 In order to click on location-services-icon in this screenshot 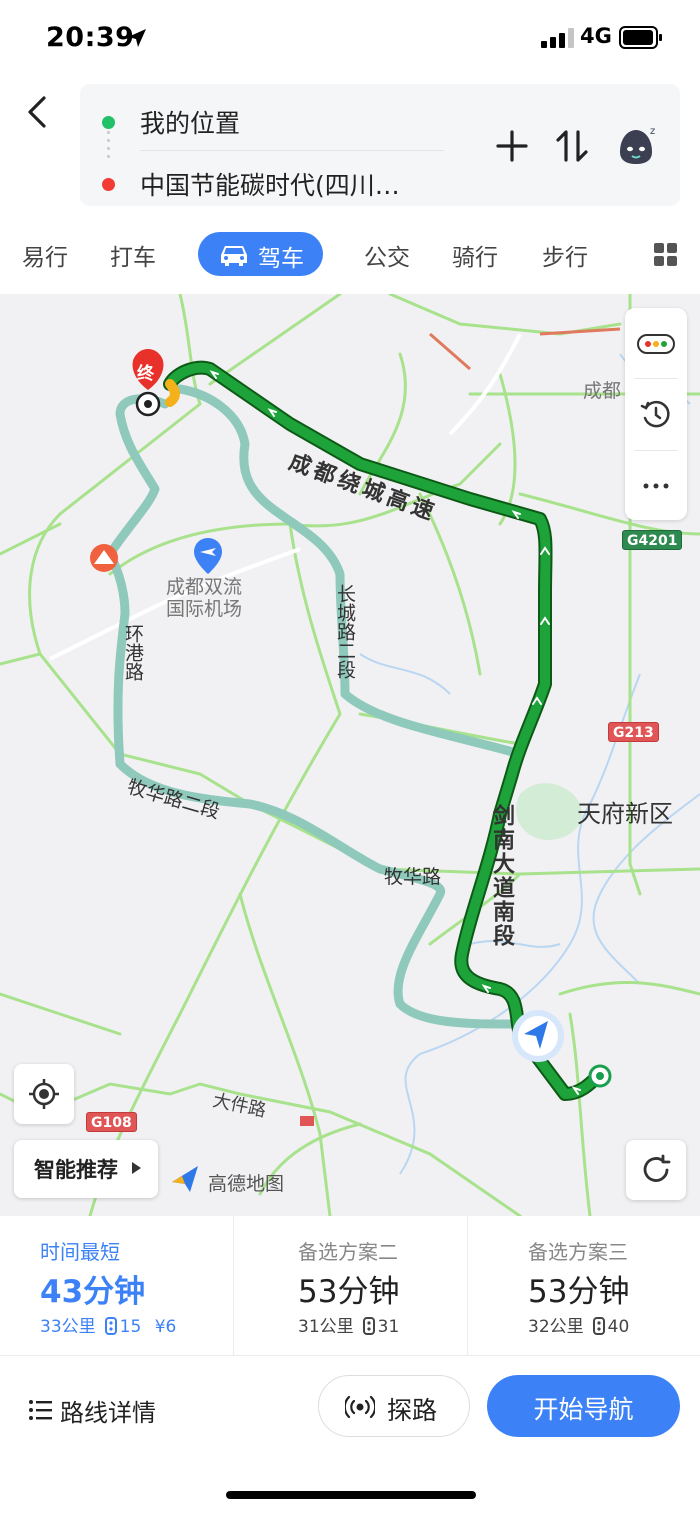, I will do `click(137, 38)`.